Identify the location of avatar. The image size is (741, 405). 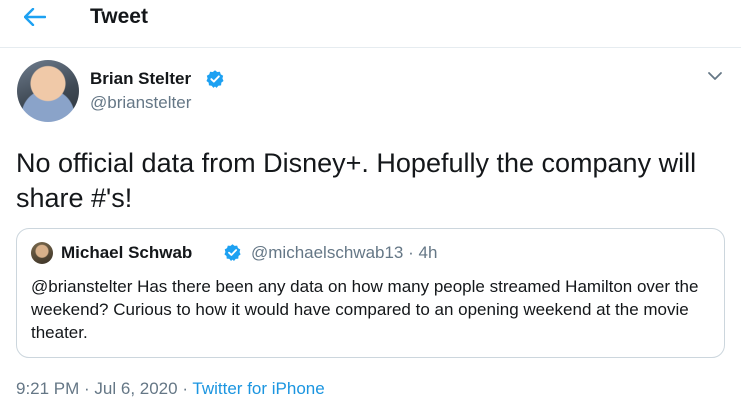
(48, 91).